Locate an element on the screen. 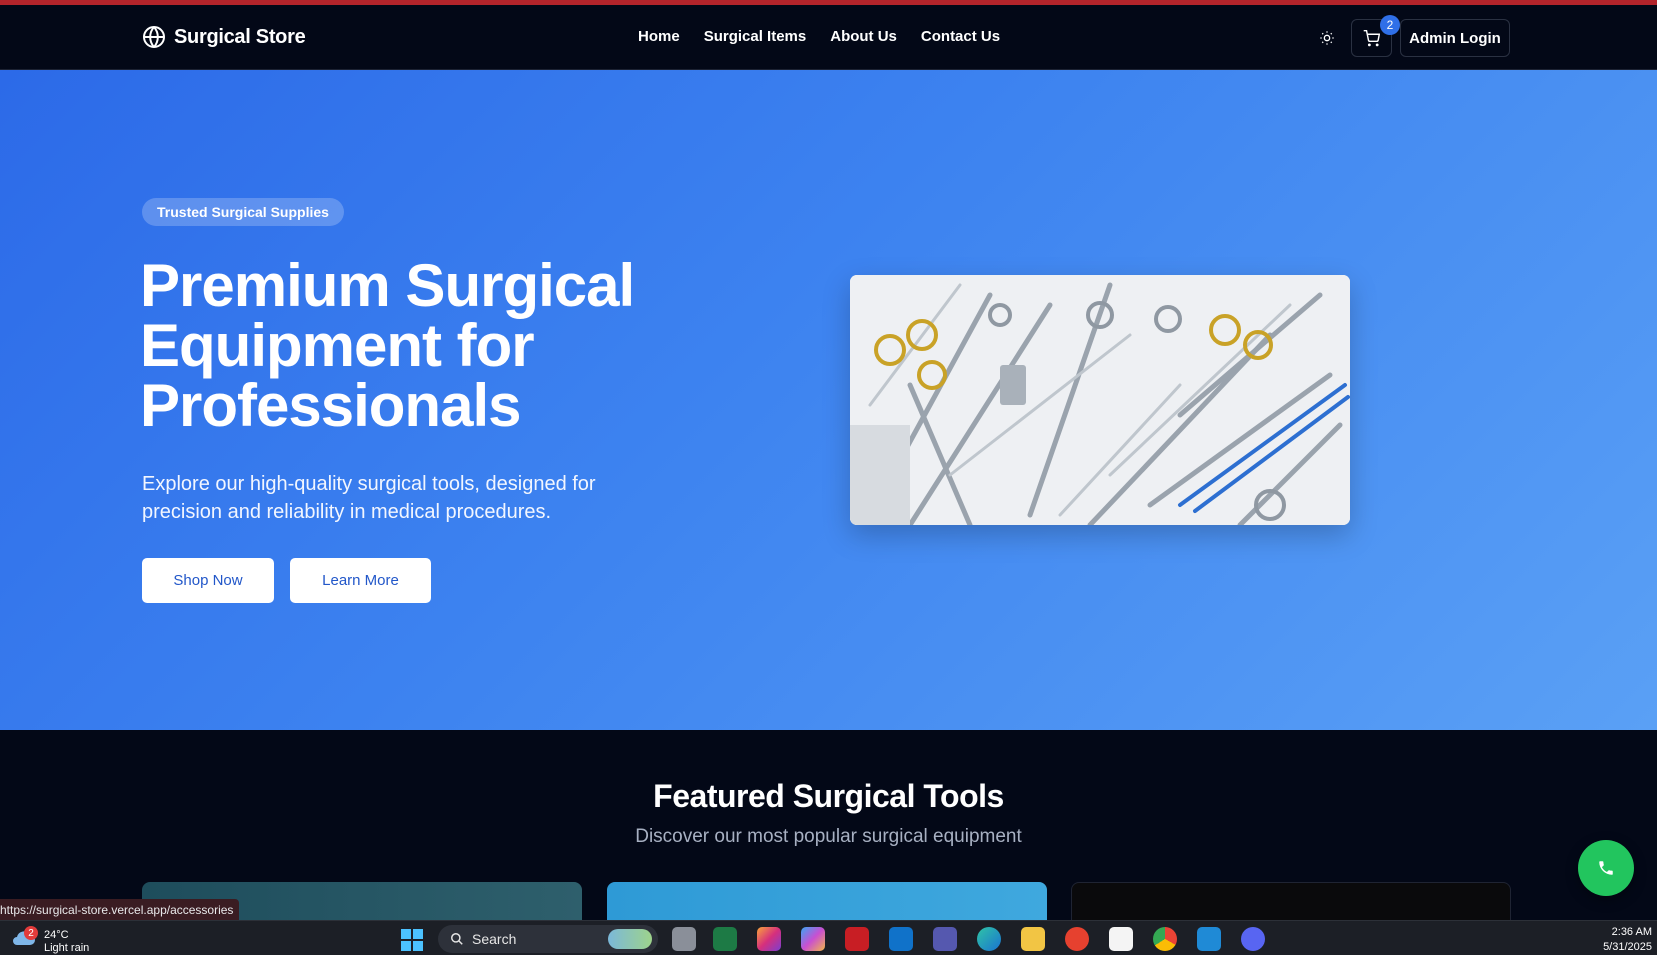  search-icon is located at coordinates (457, 939).